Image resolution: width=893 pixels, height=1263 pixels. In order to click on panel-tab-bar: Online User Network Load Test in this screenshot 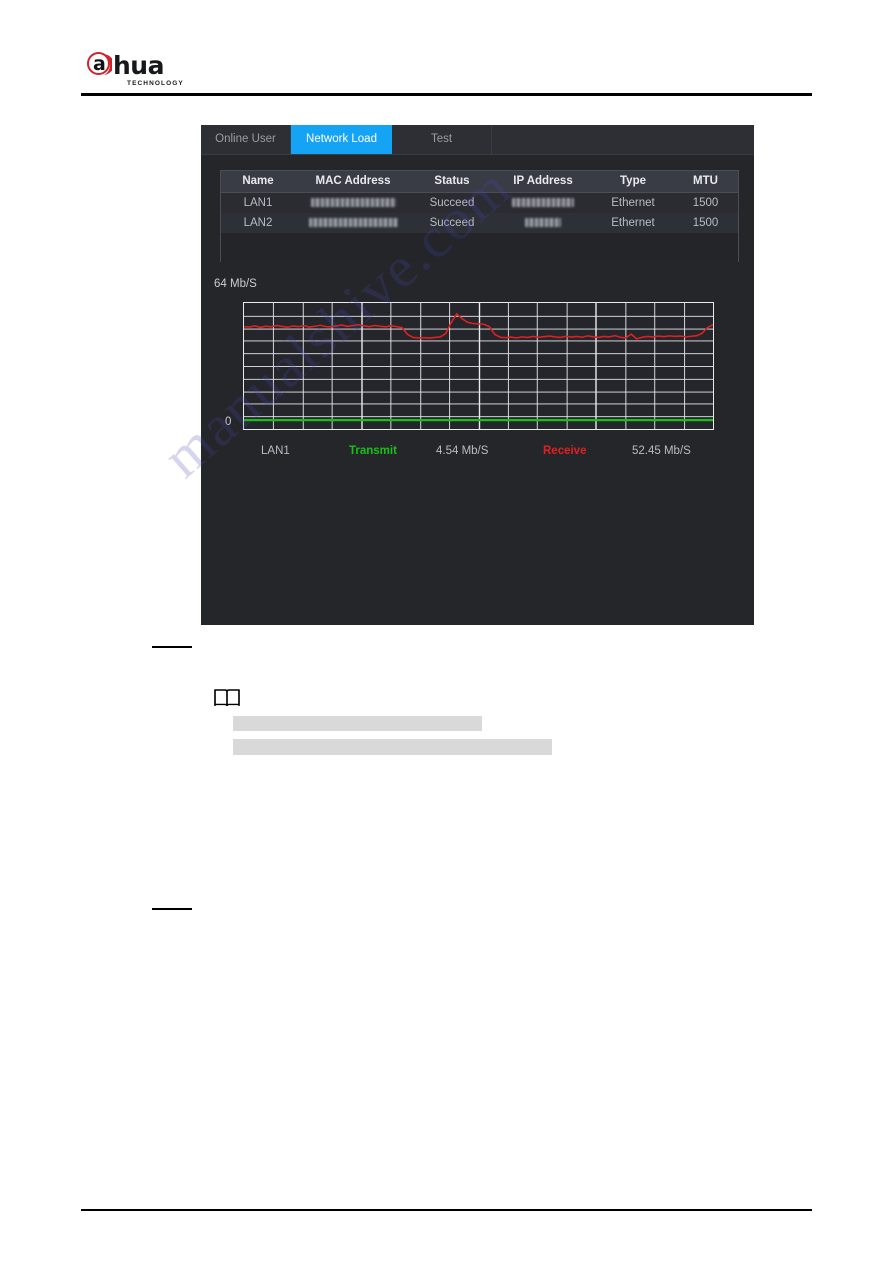, I will do `click(477, 140)`.